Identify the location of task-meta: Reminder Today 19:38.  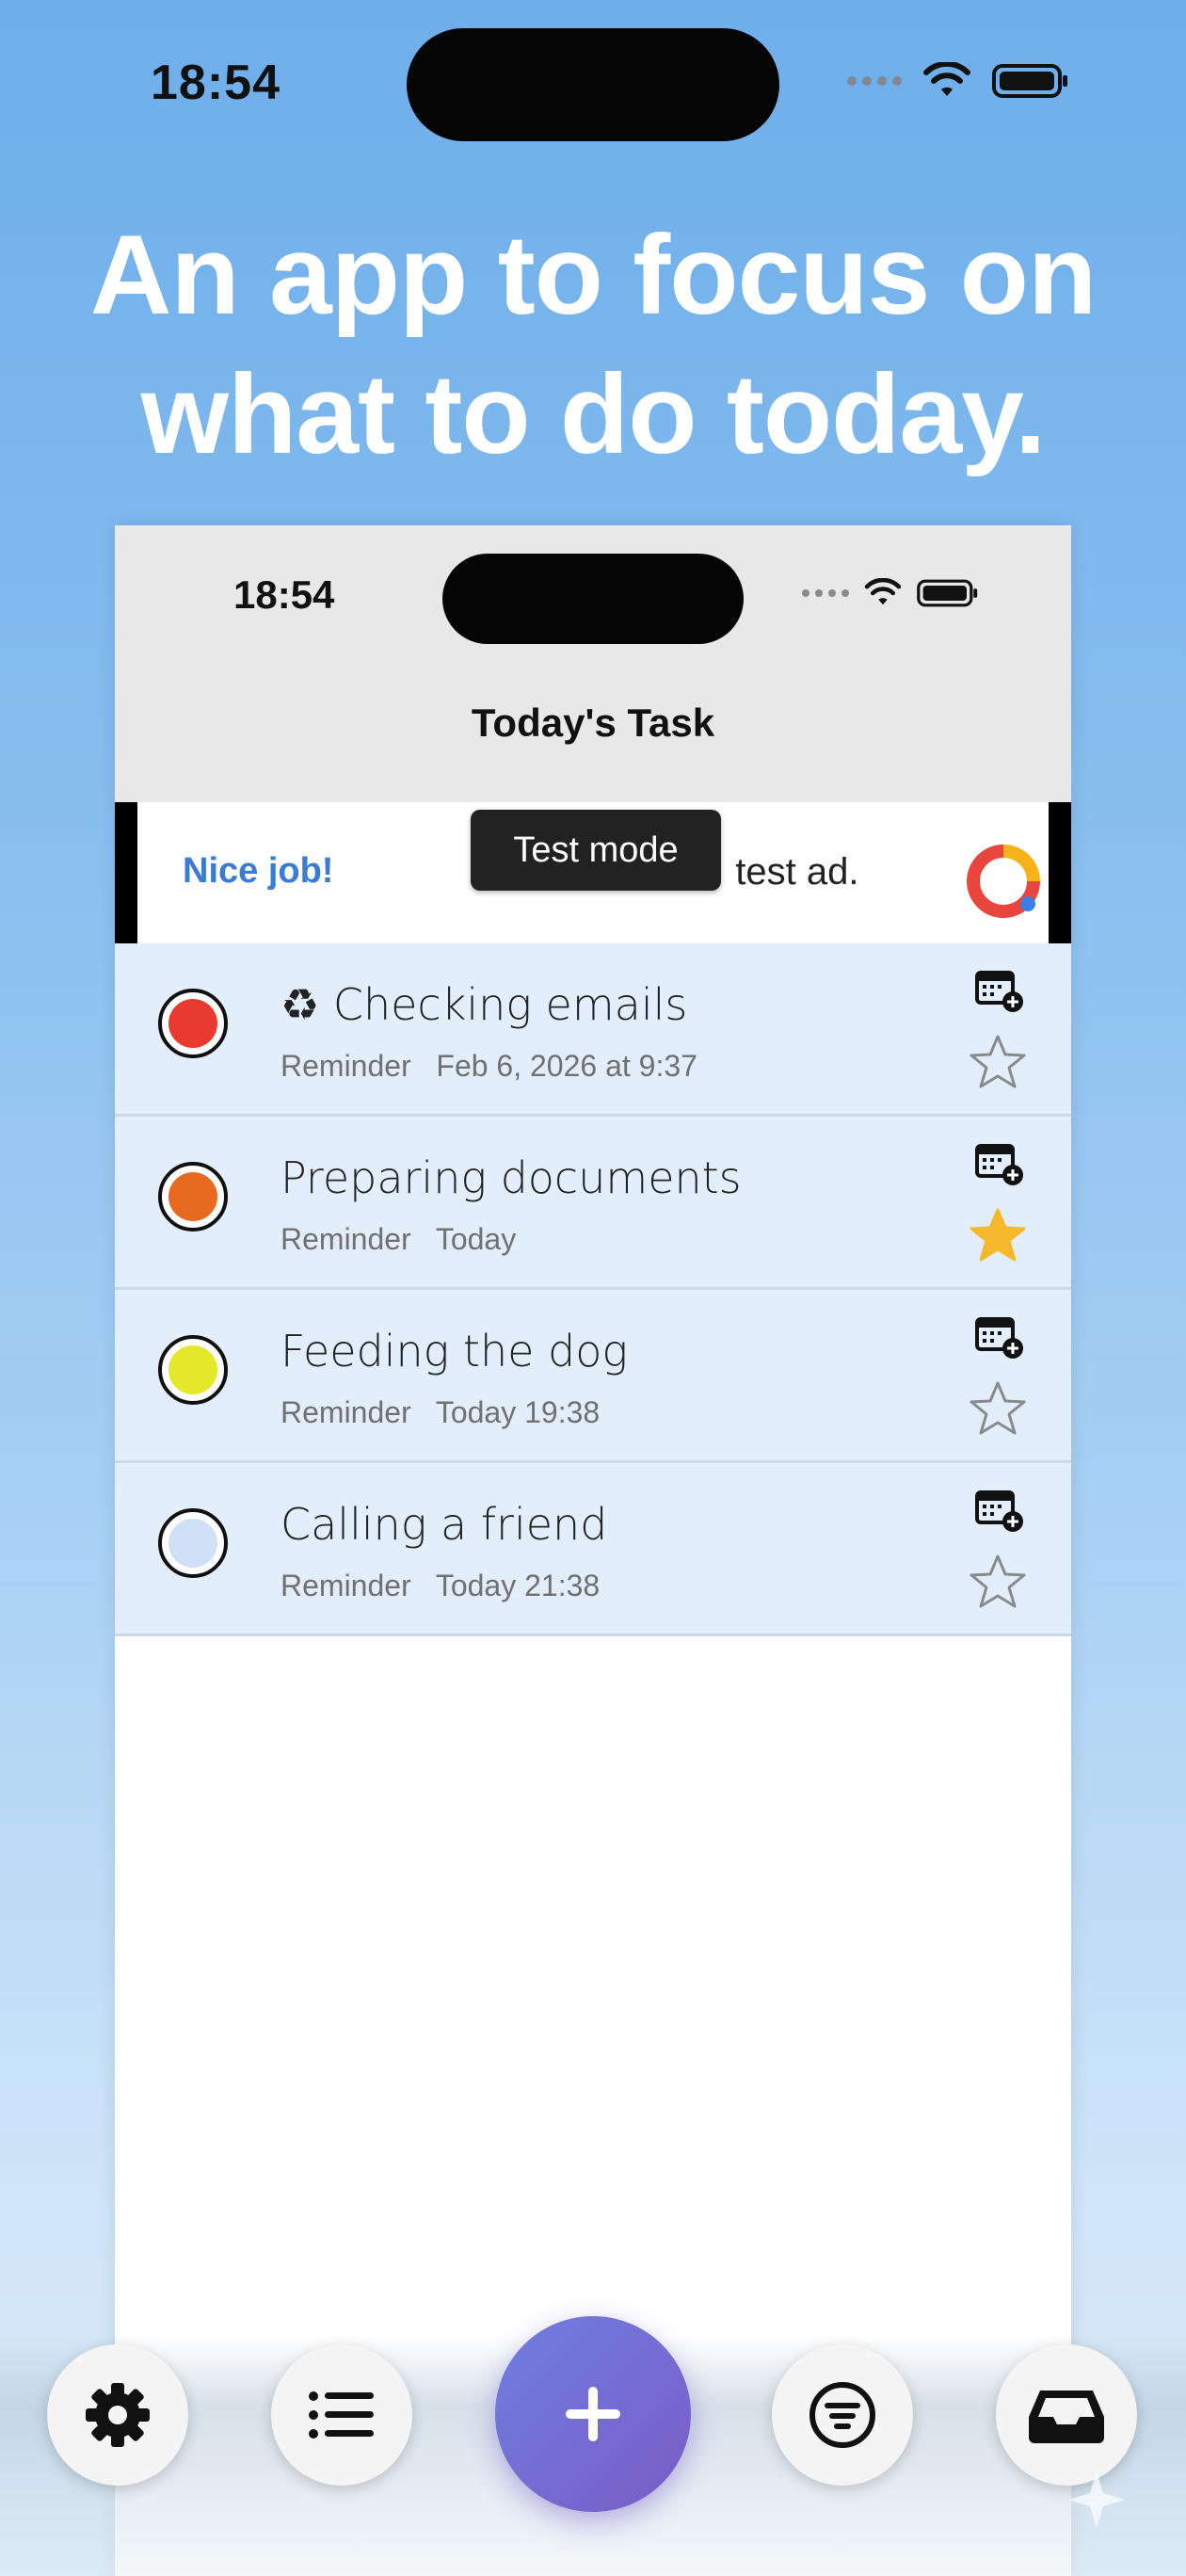
(440, 1412).